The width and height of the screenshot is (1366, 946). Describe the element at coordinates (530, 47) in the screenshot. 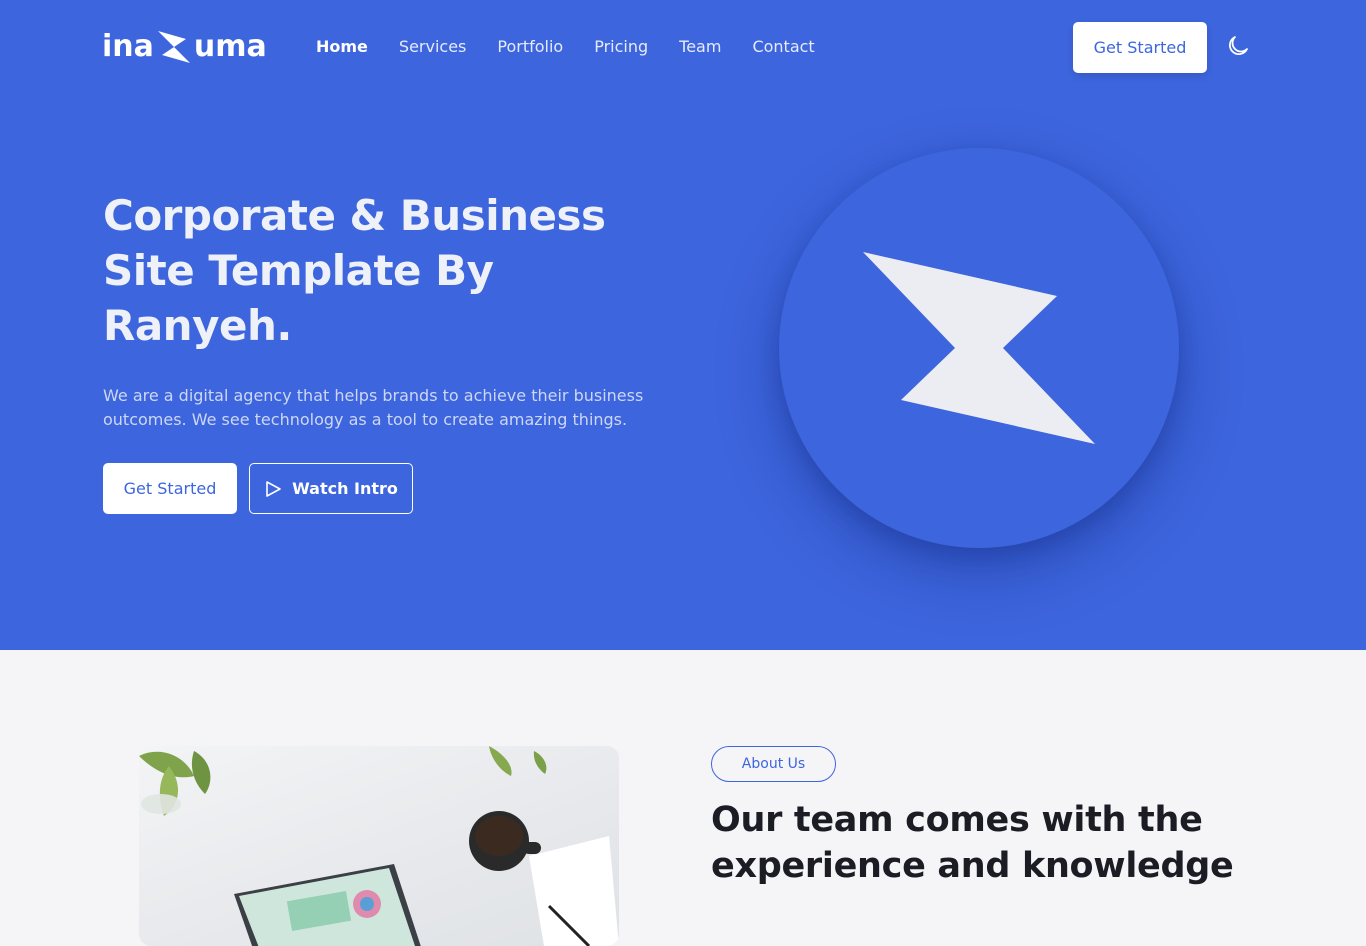

I see `nav-item-portfolio: Portfolio` at that location.